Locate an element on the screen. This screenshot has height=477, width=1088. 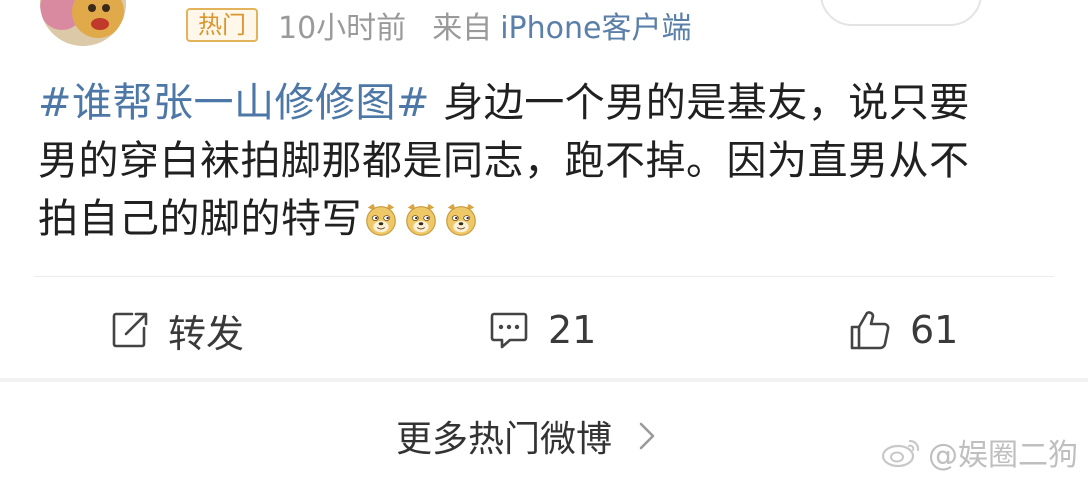
watermark: @娱圈二狗 is located at coordinates (979, 452).